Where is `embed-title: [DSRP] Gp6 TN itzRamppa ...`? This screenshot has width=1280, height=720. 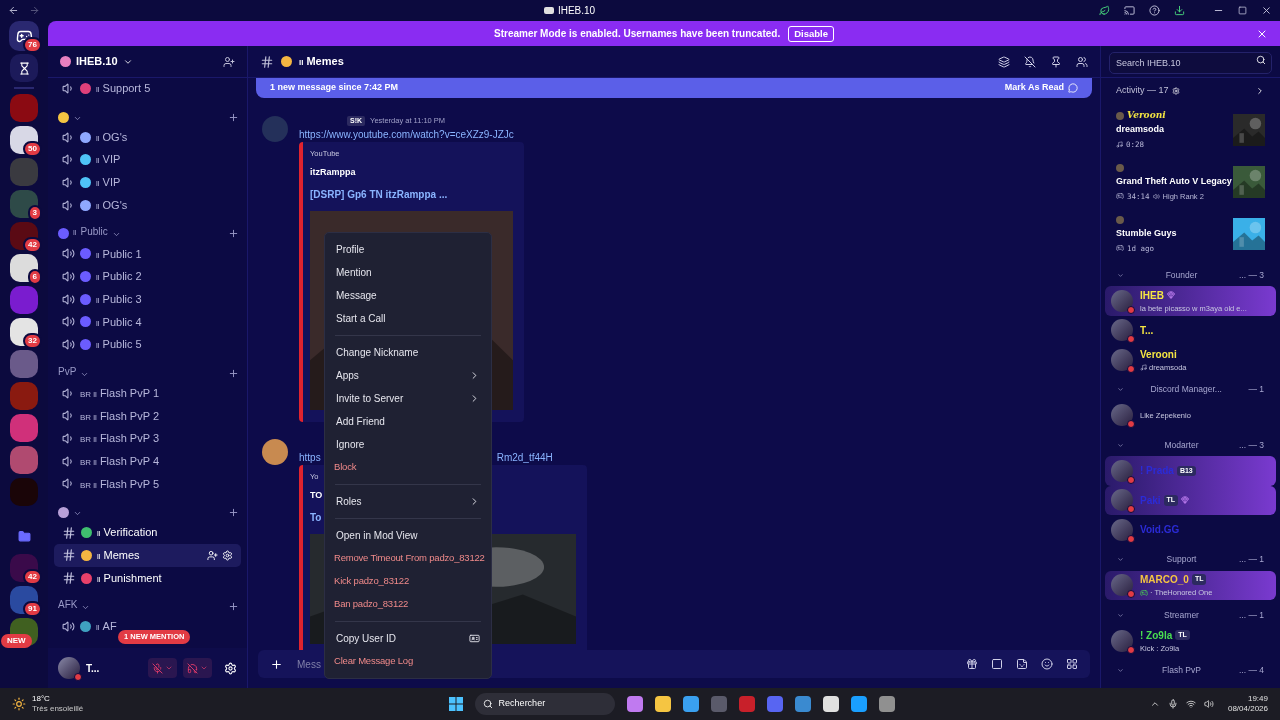 embed-title: [DSRP] Gp6 TN itzRamppa ... is located at coordinates (379, 194).